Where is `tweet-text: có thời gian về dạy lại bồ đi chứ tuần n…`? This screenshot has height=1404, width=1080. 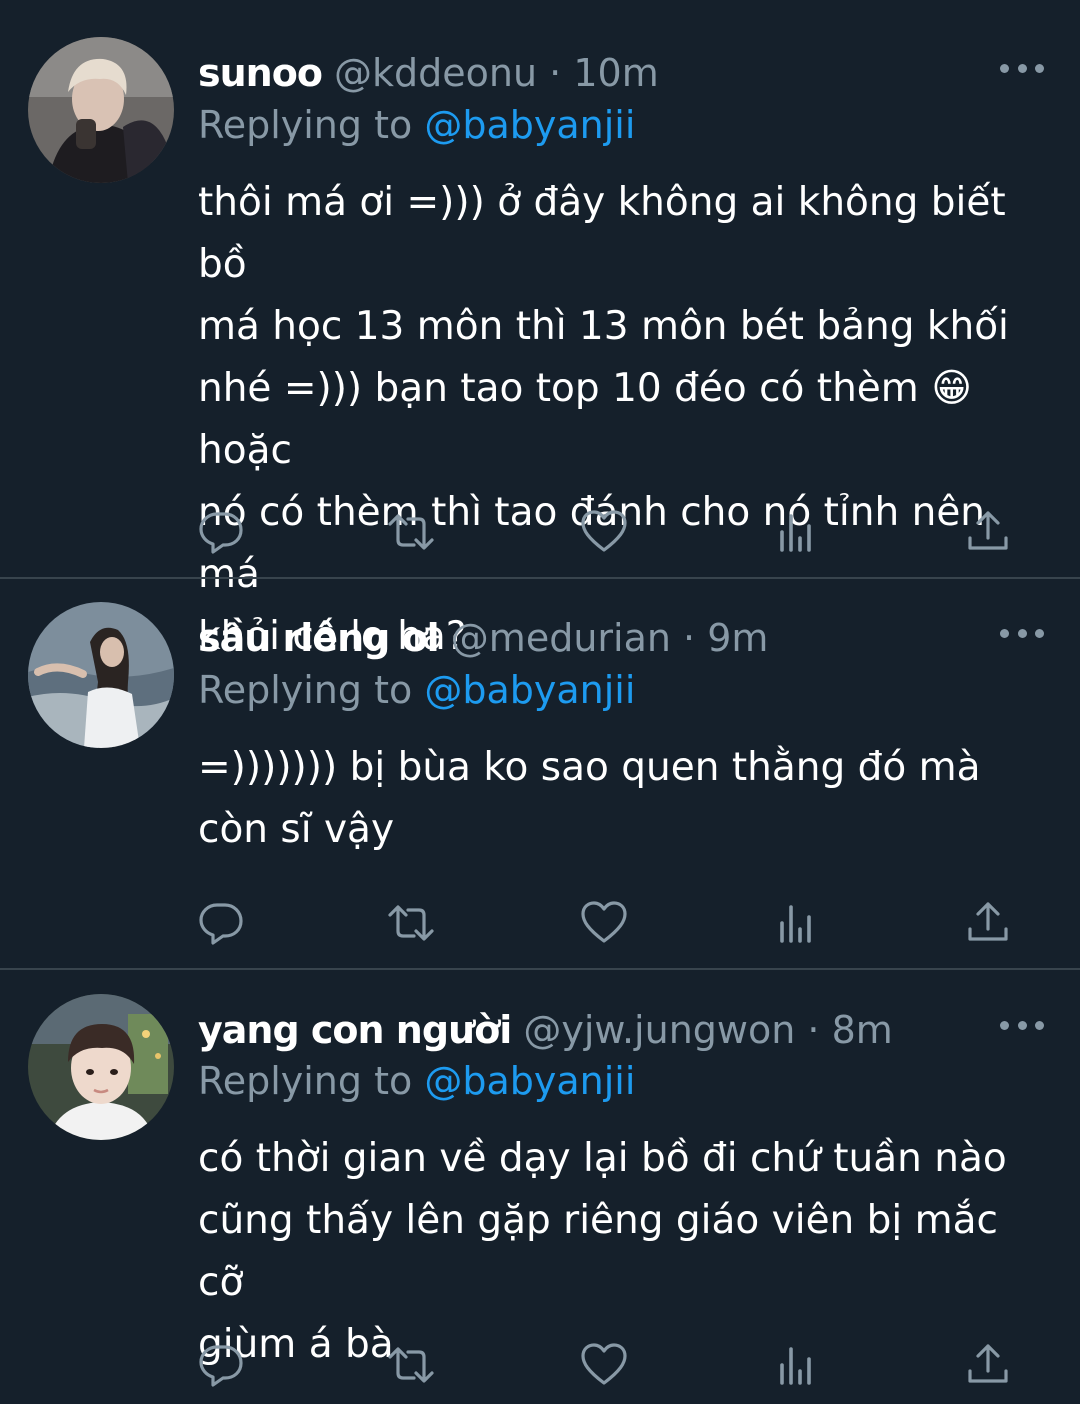
tweet-text: có thời gian về dạy lại bồ đi chứ tuần n… is located at coordinates (602, 1251).